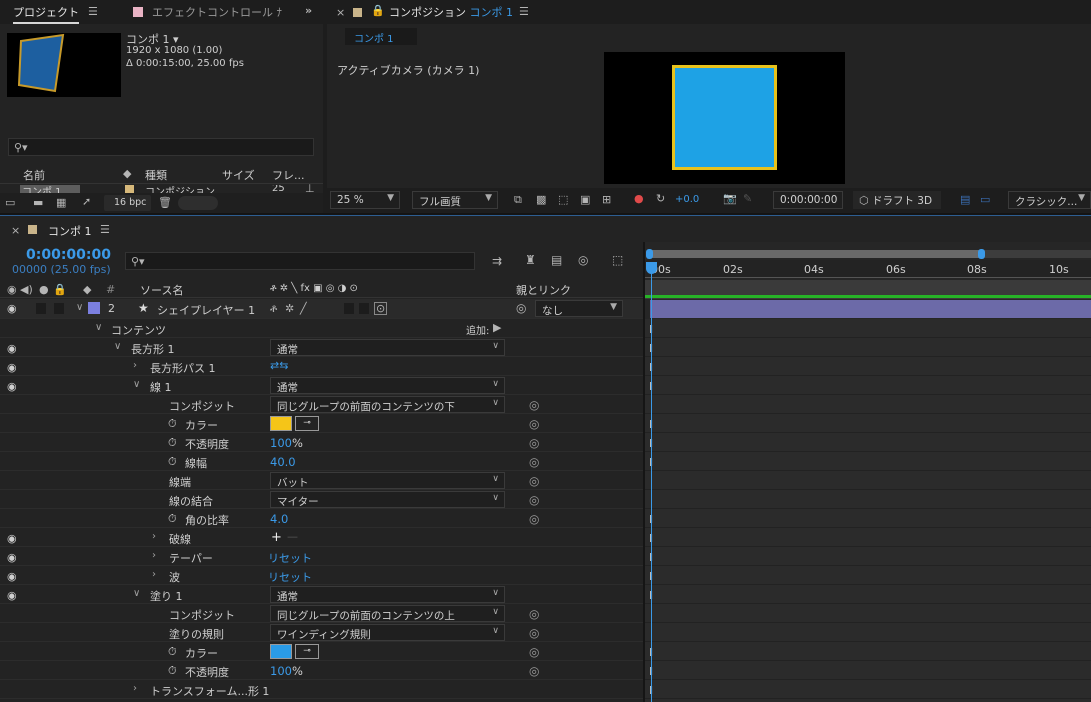  I want to click on line-join-row: 線の結合 マイター ∨ ◎, so click(322, 499).